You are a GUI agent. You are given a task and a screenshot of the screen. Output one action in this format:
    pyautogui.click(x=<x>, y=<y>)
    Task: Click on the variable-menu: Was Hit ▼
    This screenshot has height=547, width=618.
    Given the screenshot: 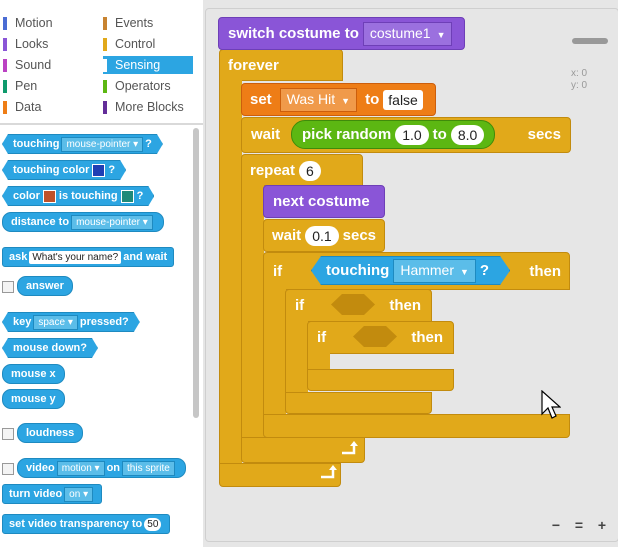 What is the action you would take?
    pyautogui.click(x=318, y=100)
    